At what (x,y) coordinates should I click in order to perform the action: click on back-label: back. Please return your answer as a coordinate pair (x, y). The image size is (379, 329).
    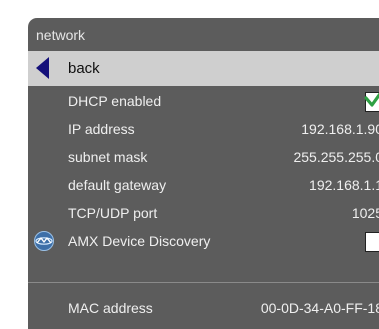
    Looking at the image, I should click on (84, 68).